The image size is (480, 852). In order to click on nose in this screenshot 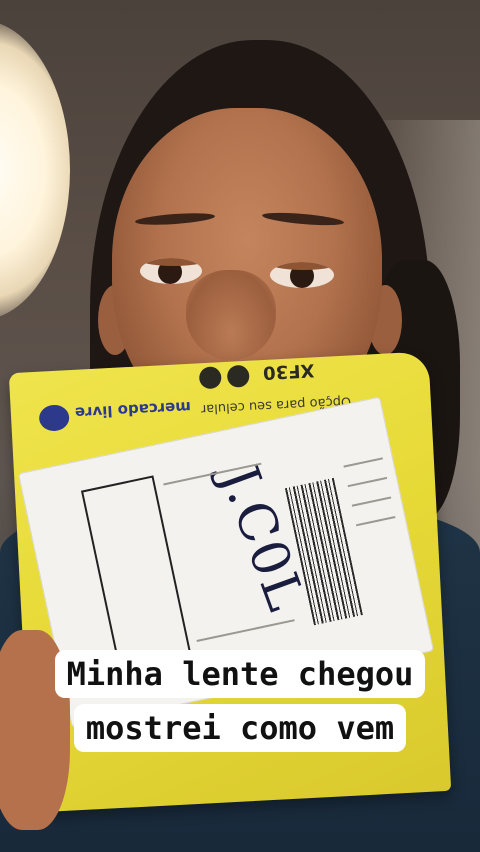, I will do `click(231, 315)`.